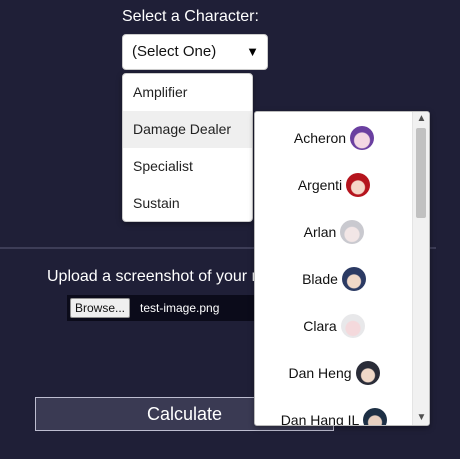 The height and width of the screenshot is (459, 460). I want to click on menu-item-amplifier: Amplifier, so click(187, 92).